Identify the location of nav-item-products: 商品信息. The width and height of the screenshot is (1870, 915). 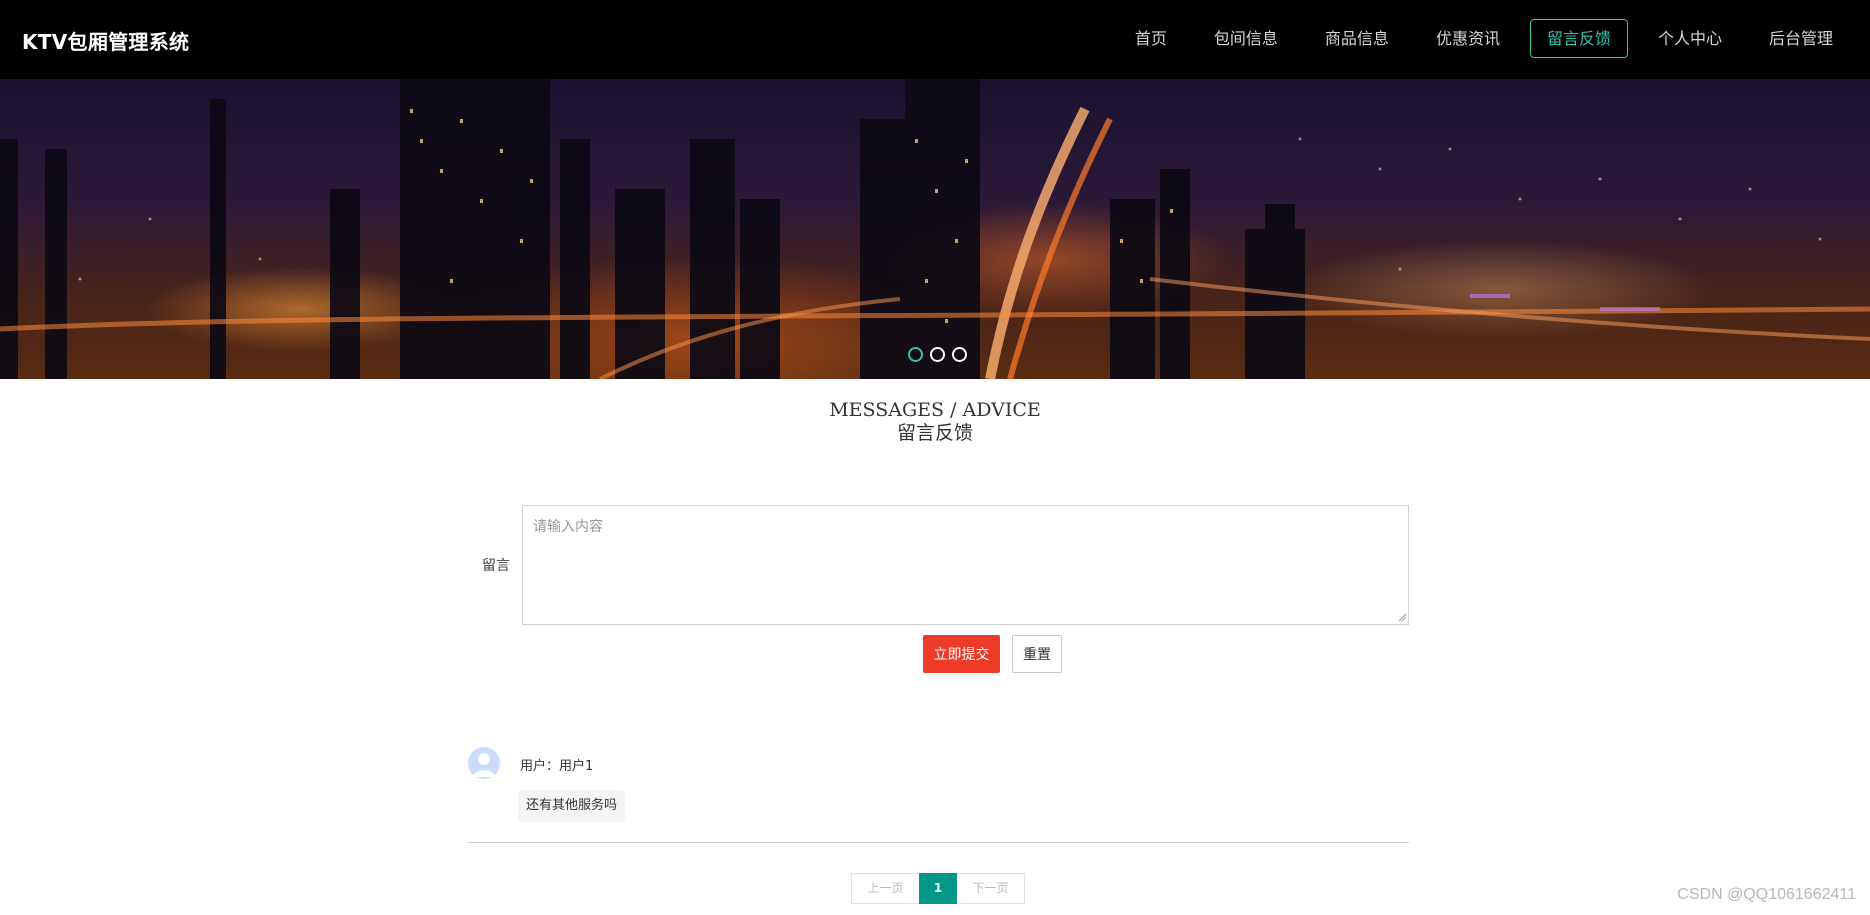
(1357, 38).